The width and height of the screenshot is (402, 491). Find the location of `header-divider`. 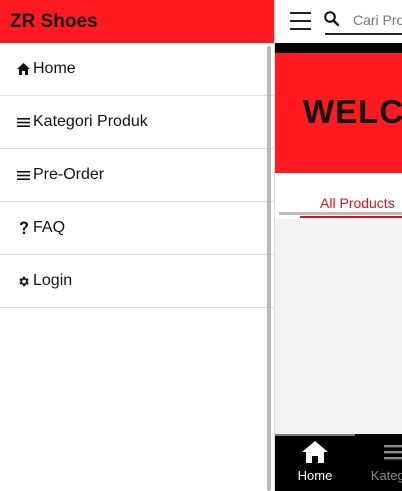

header-divider is located at coordinates (338, 48).